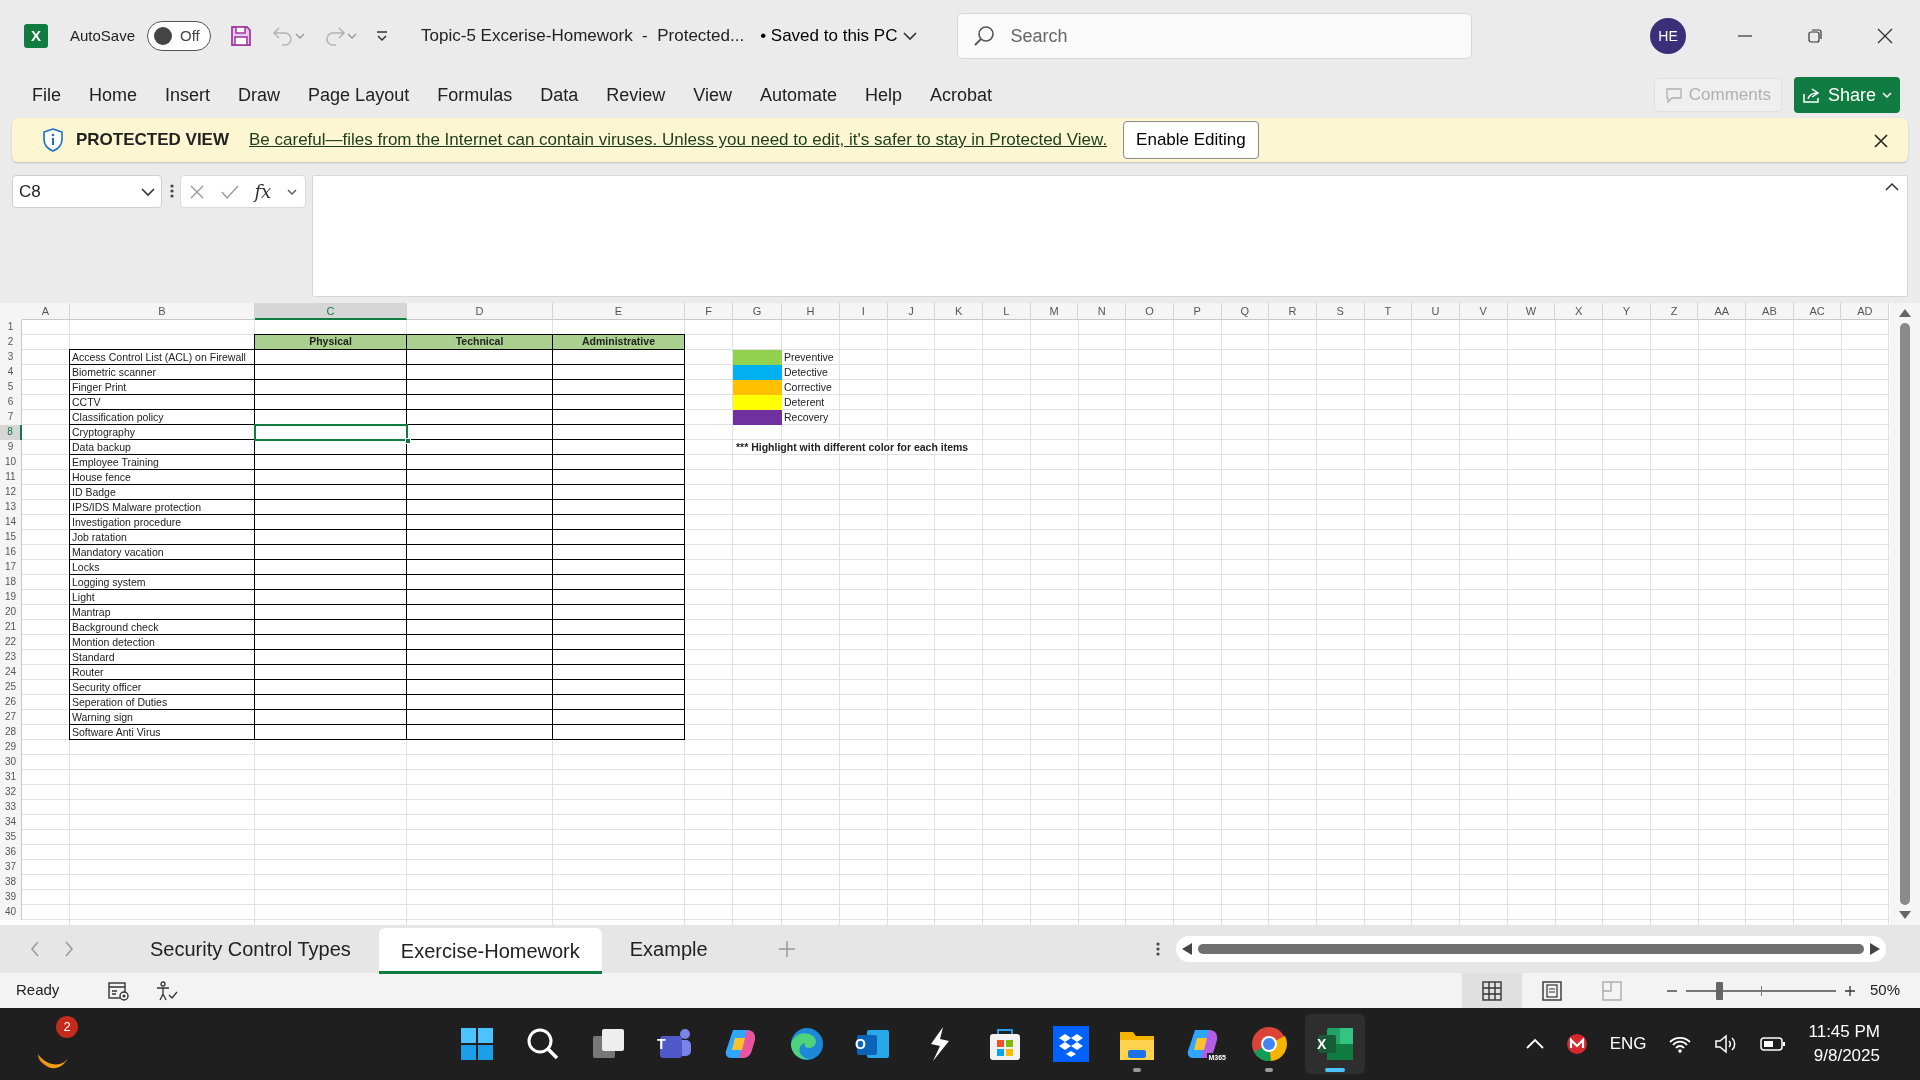 The image size is (1920, 1080). What do you see at coordinates (11, 897) in the screenshot?
I see `row-header: 39` at bounding box center [11, 897].